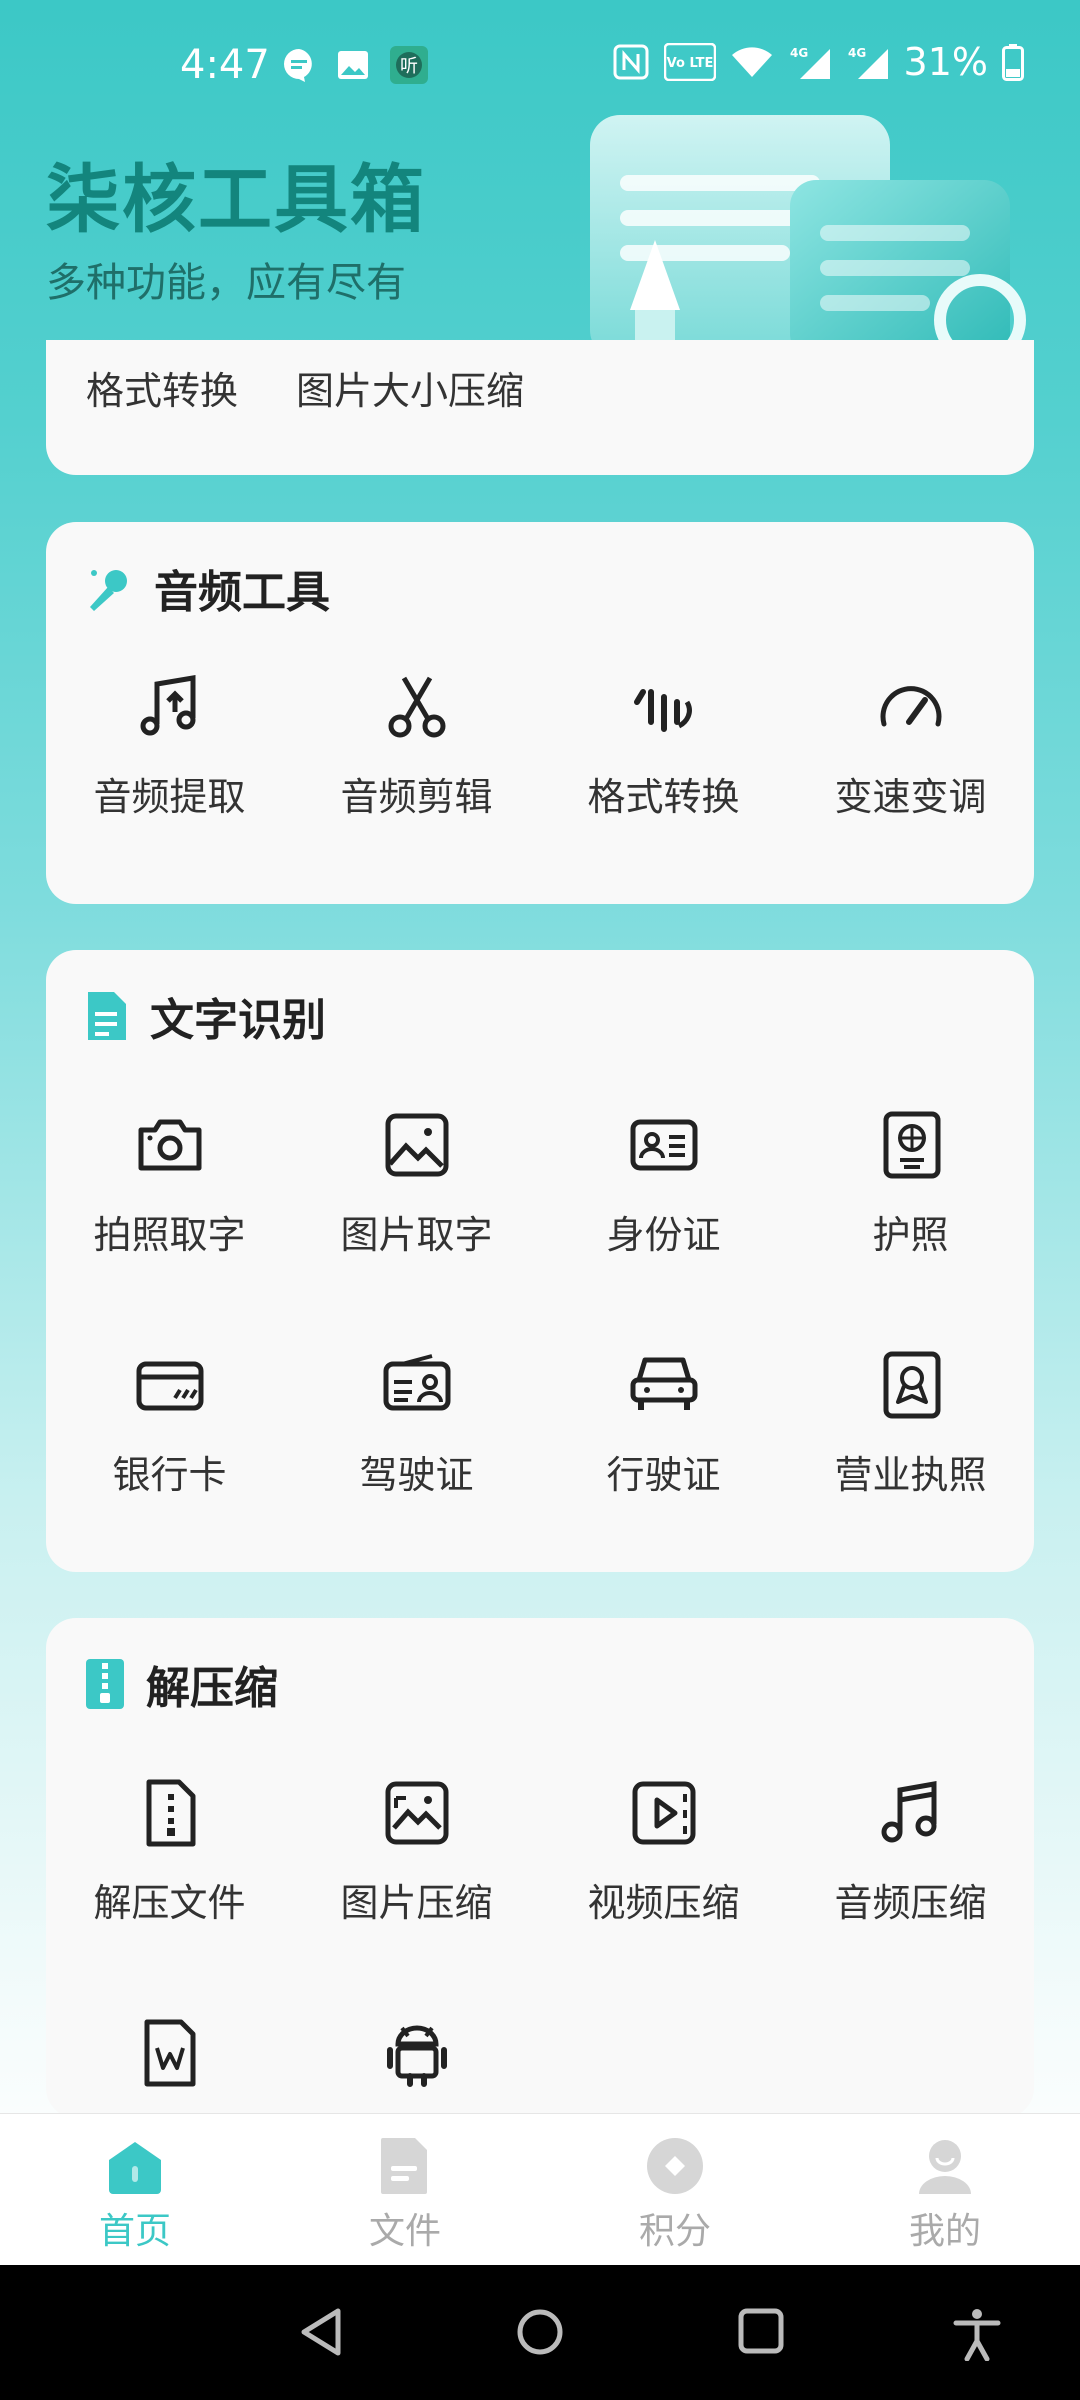 This screenshot has width=1080, height=2400. I want to click on tab-home: 首页, so click(135, 2195).